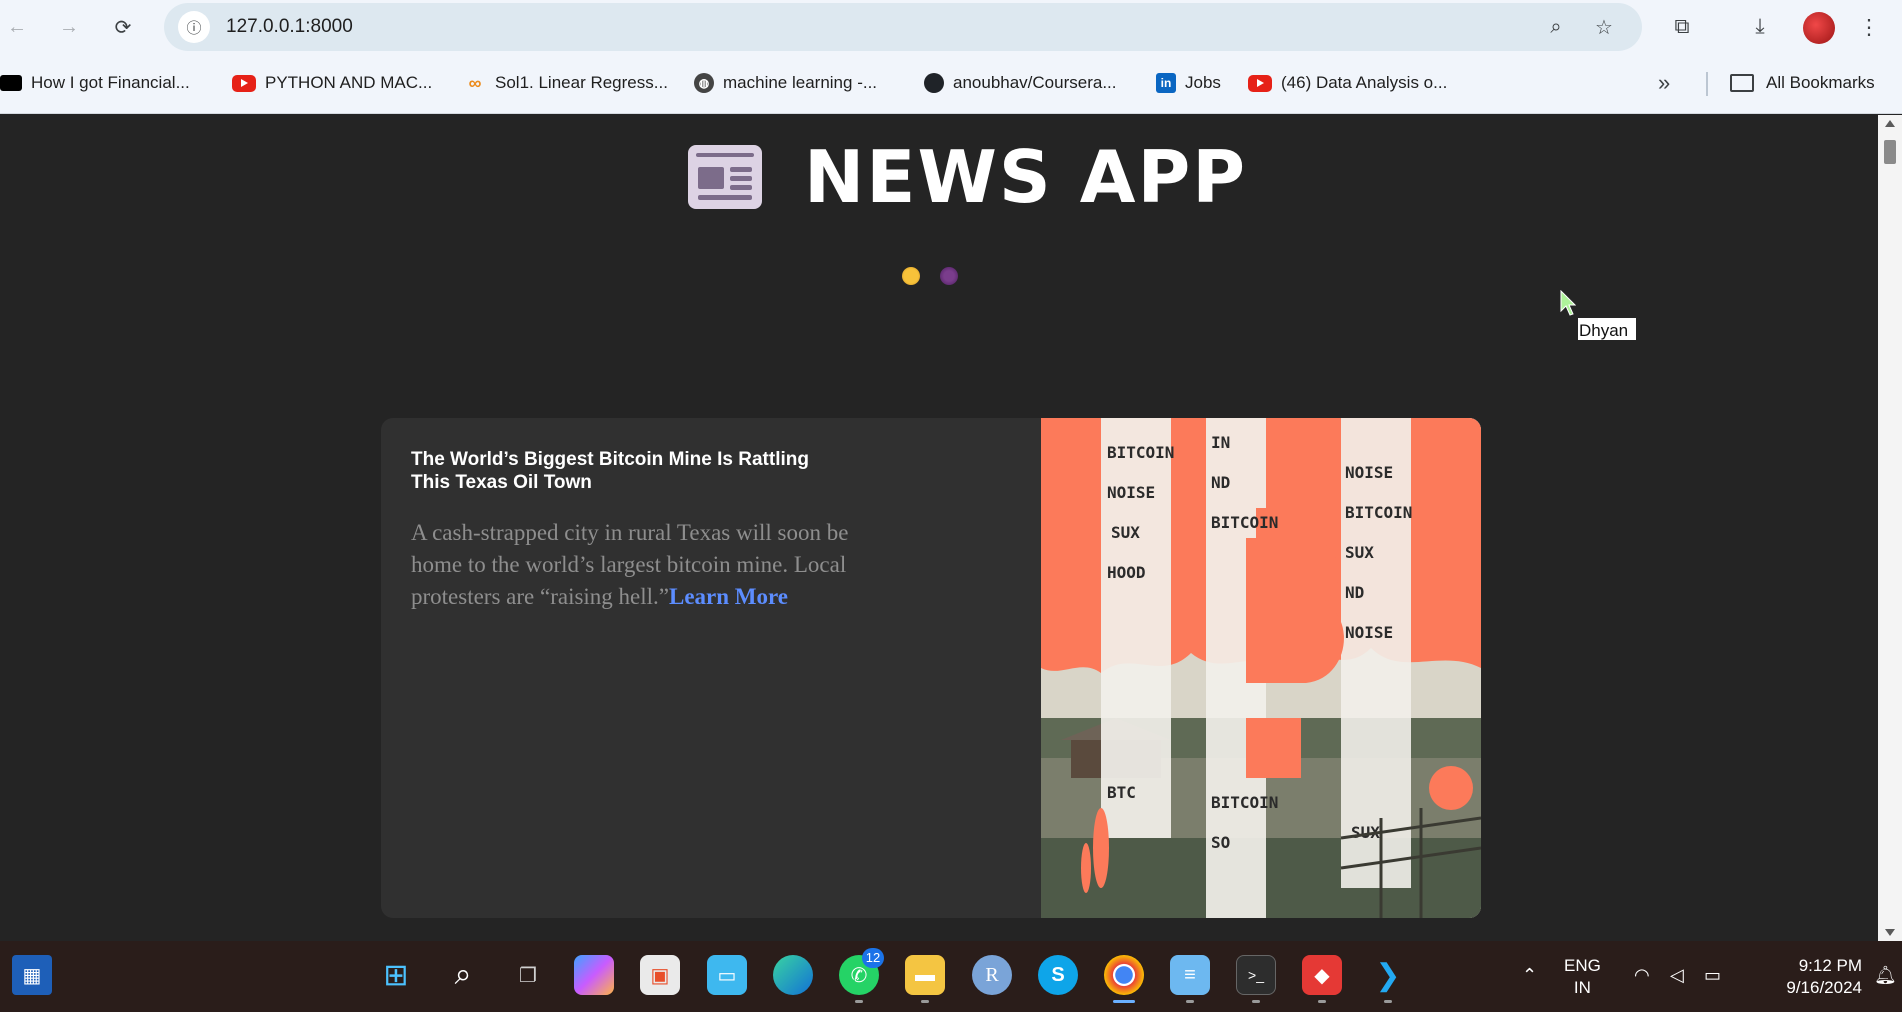 Image resolution: width=1902 pixels, height=1012 pixels. I want to click on language-indicator: ENG IN, so click(1582, 977).